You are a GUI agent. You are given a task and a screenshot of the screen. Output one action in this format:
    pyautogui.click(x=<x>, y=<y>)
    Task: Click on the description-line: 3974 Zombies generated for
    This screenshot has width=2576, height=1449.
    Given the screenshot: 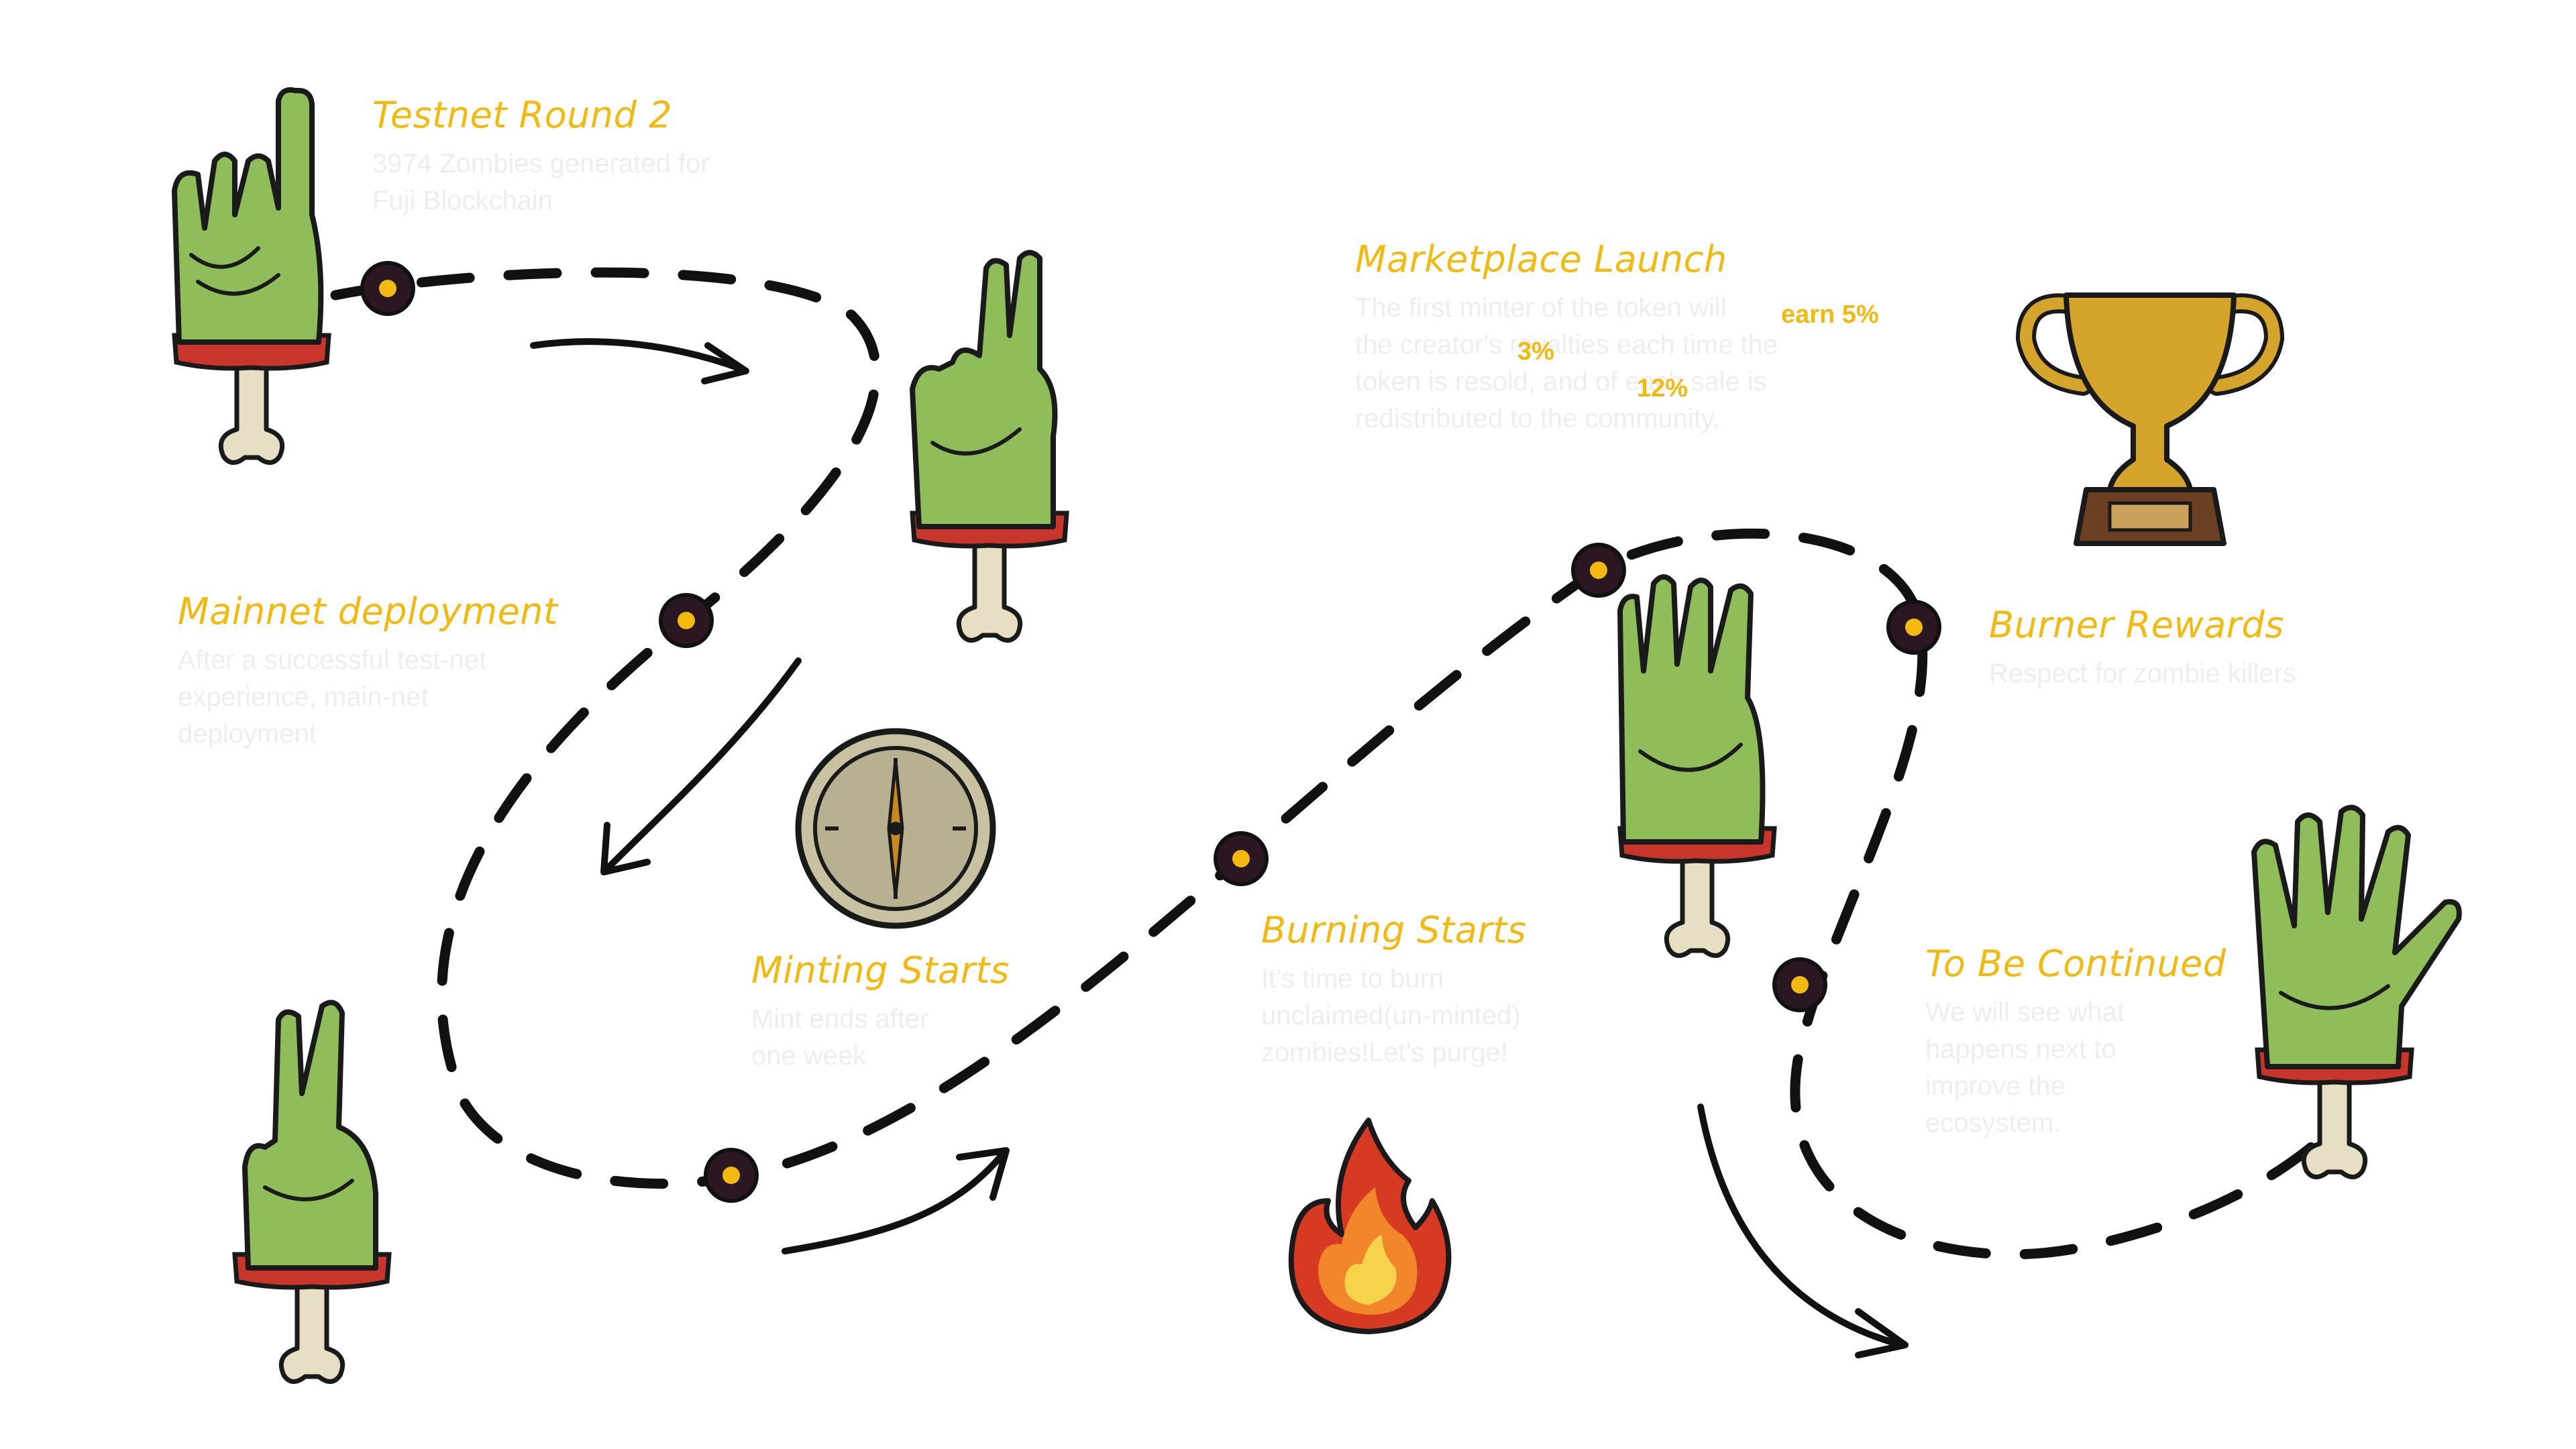 What is the action you would take?
    pyautogui.click(x=541, y=163)
    